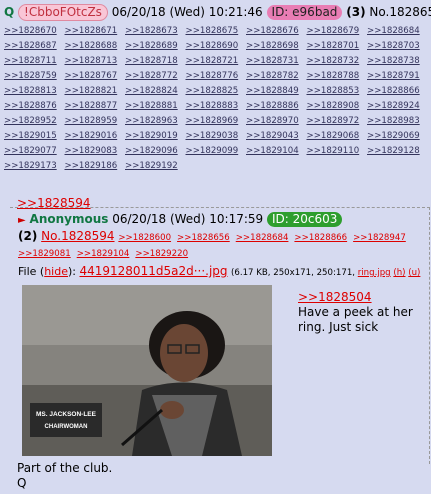 The image size is (431, 494). Describe the element at coordinates (95, 151) in the screenshot. I see `reply-link: >>1829083` at that location.